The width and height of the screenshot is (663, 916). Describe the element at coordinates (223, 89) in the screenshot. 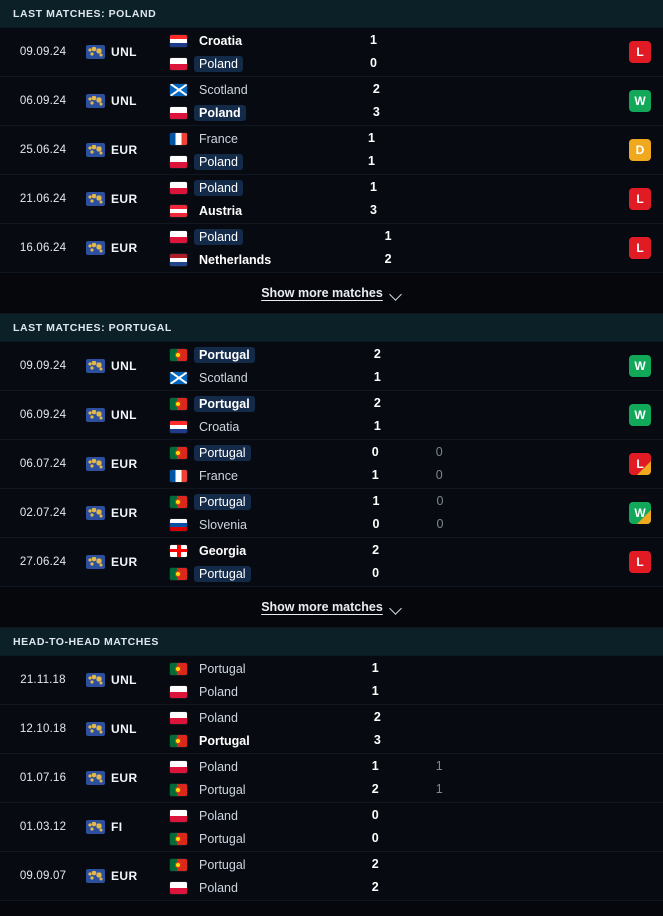

I see `team-name: Scotland` at that location.